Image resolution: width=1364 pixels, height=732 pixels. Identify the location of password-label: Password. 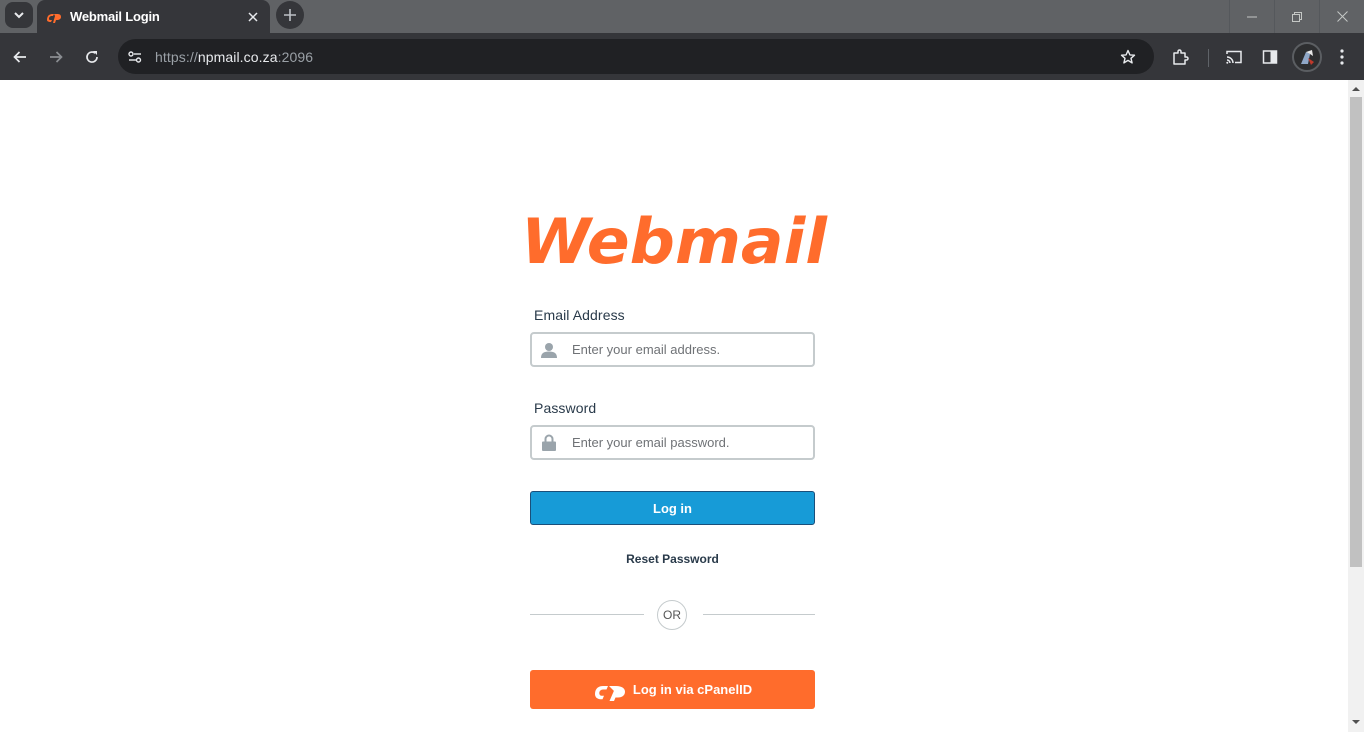
(565, 408).